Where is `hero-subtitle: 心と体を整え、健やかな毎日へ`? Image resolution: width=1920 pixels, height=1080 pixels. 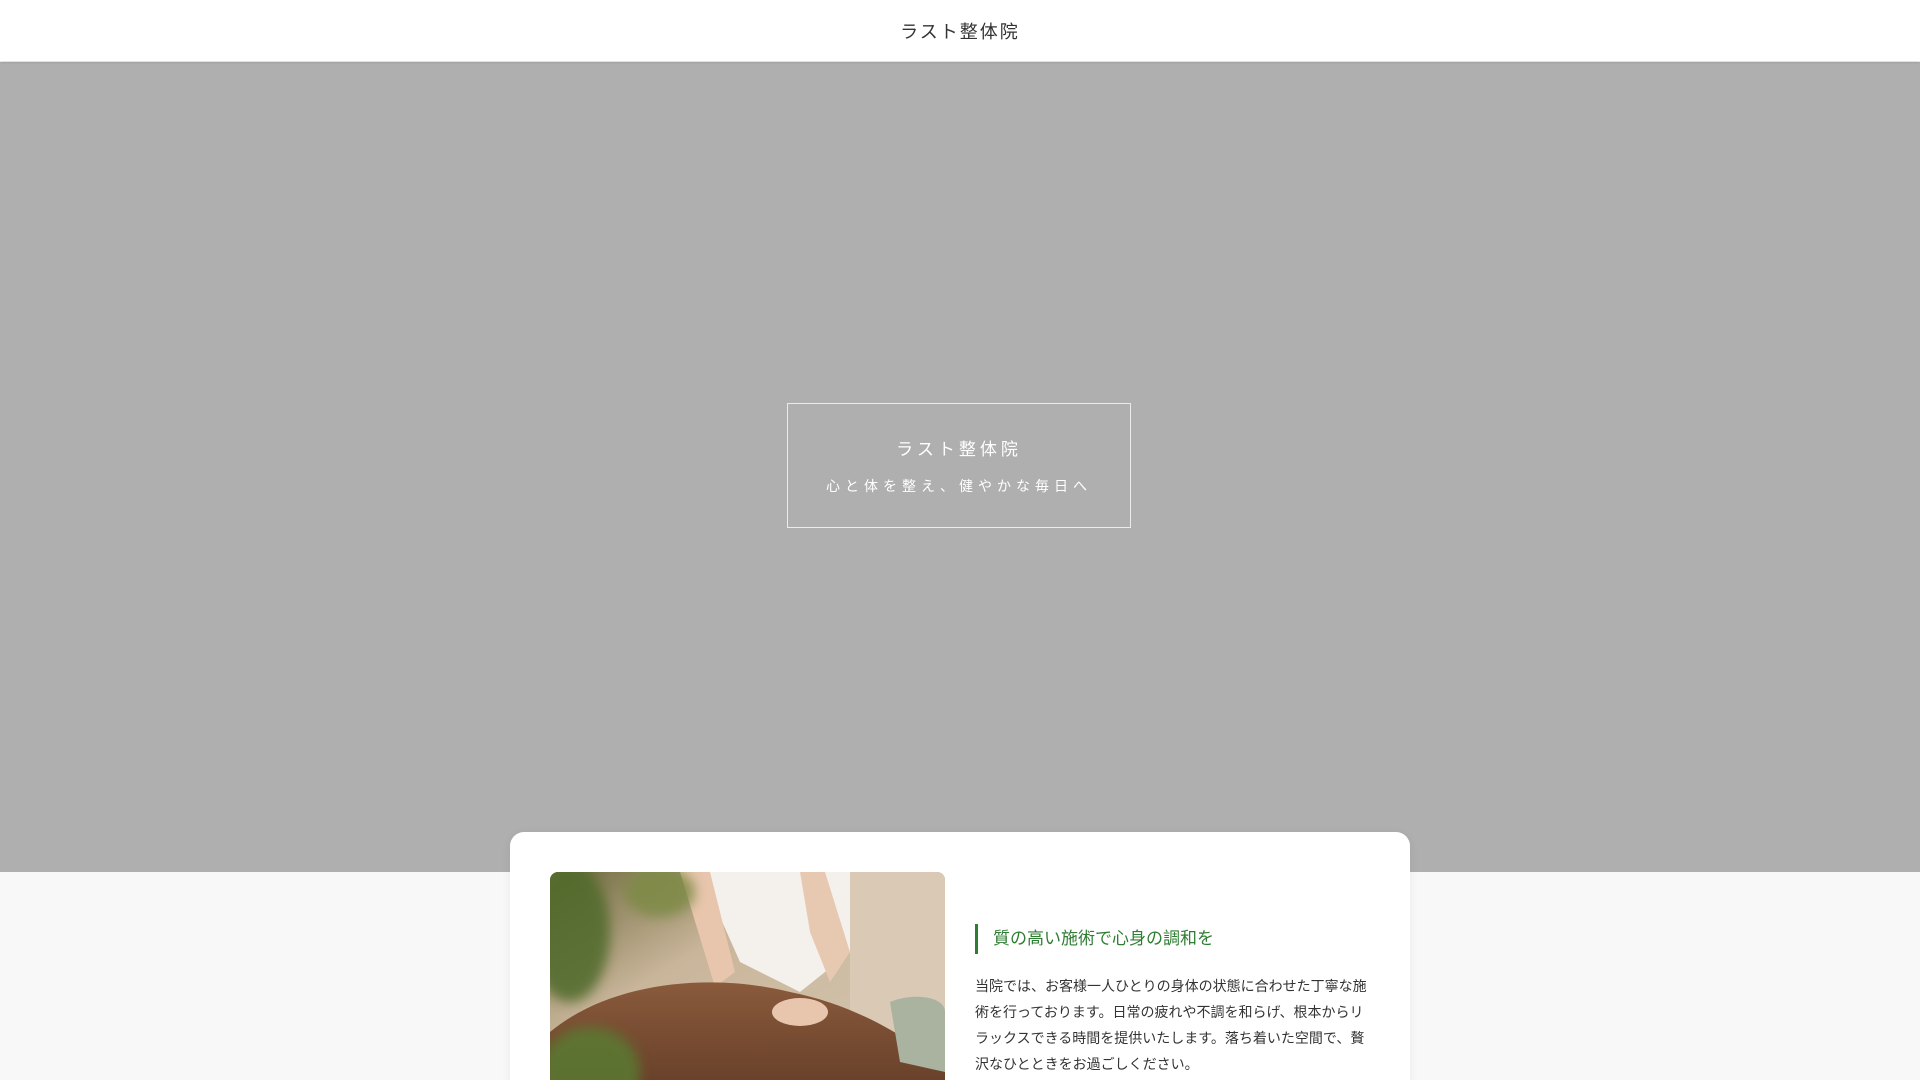 hero-subtitle: 心と体を整え、健やかな毎日へ is located at coordinates (959, 487).